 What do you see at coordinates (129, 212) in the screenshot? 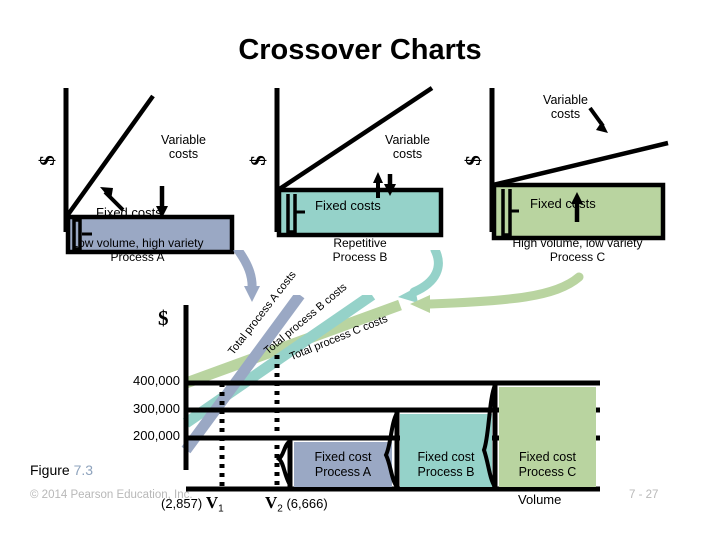
I see `chart-a-fixed-costs-label: Fixed costs` at bounding box center [129, 212].